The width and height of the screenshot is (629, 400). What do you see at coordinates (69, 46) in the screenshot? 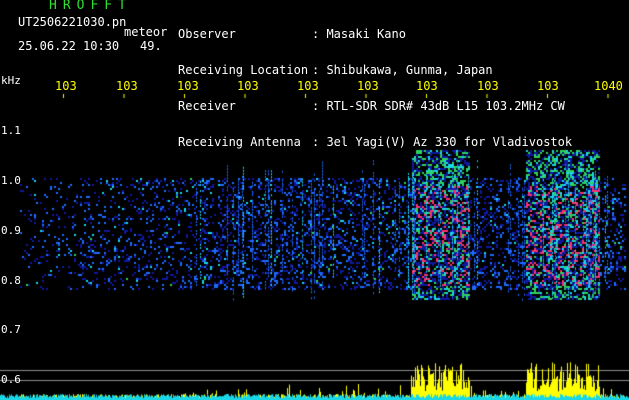
I see `date-time: 25.06.22 10:30` at bounding box center [69, 46].